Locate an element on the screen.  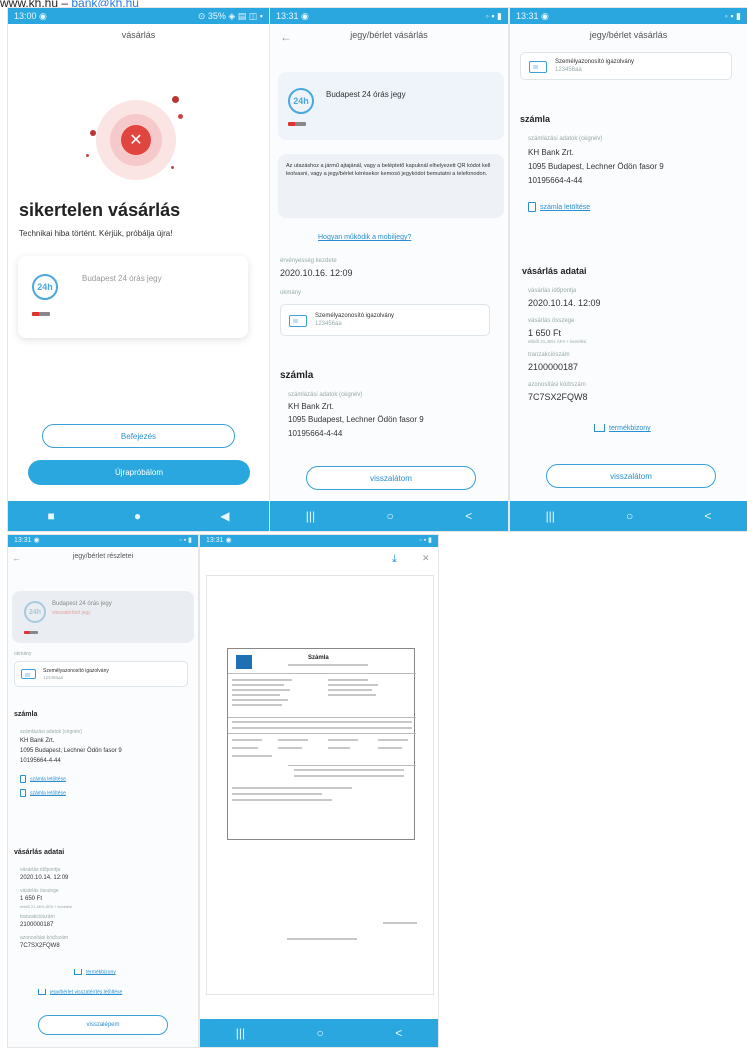
page-title: jegy/bérlet részletei is located at coordinates (103, 556).